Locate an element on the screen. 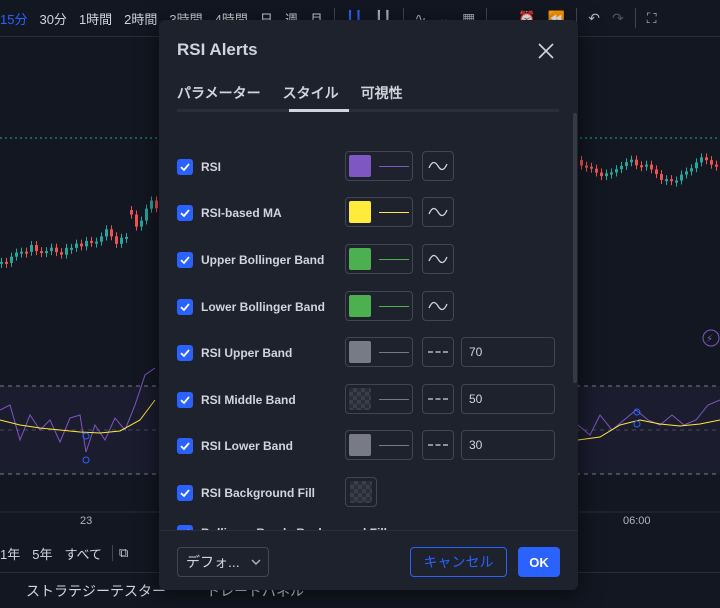 The image size is (720, 608). cancel-button: キャンセル is located at coordinates (458, 562).